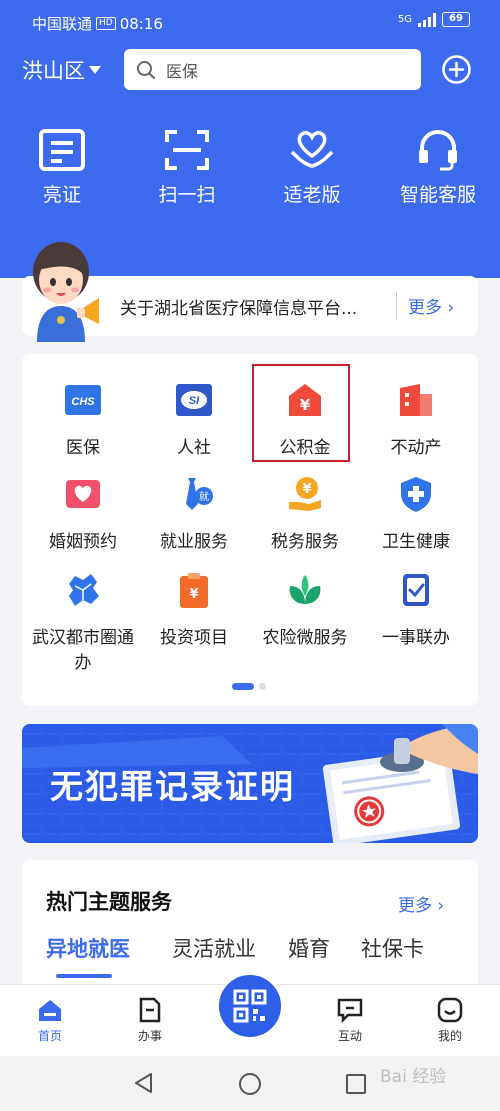 The width and height of the screenshot is (500, 1111). Describe the element at coordinates (416, 420) in the screenshot. I see `service-real-estate: 不动产` at that location.